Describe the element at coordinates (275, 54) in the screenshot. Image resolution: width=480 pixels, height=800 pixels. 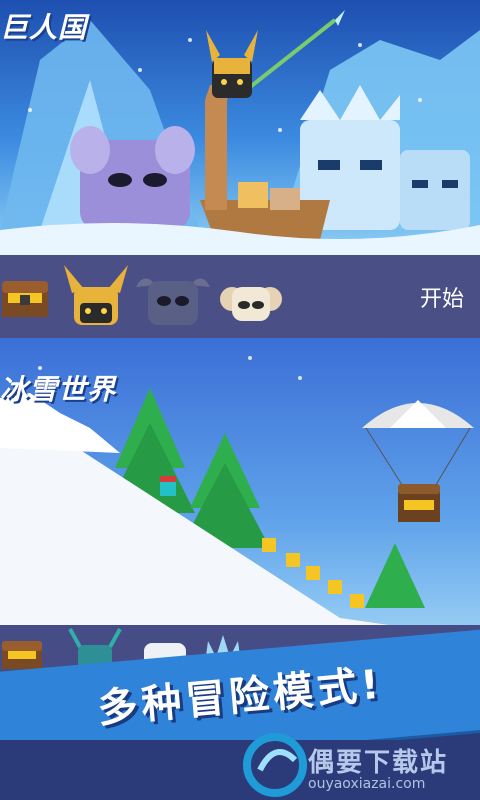
I see `helmet-hero-icon` at that location.